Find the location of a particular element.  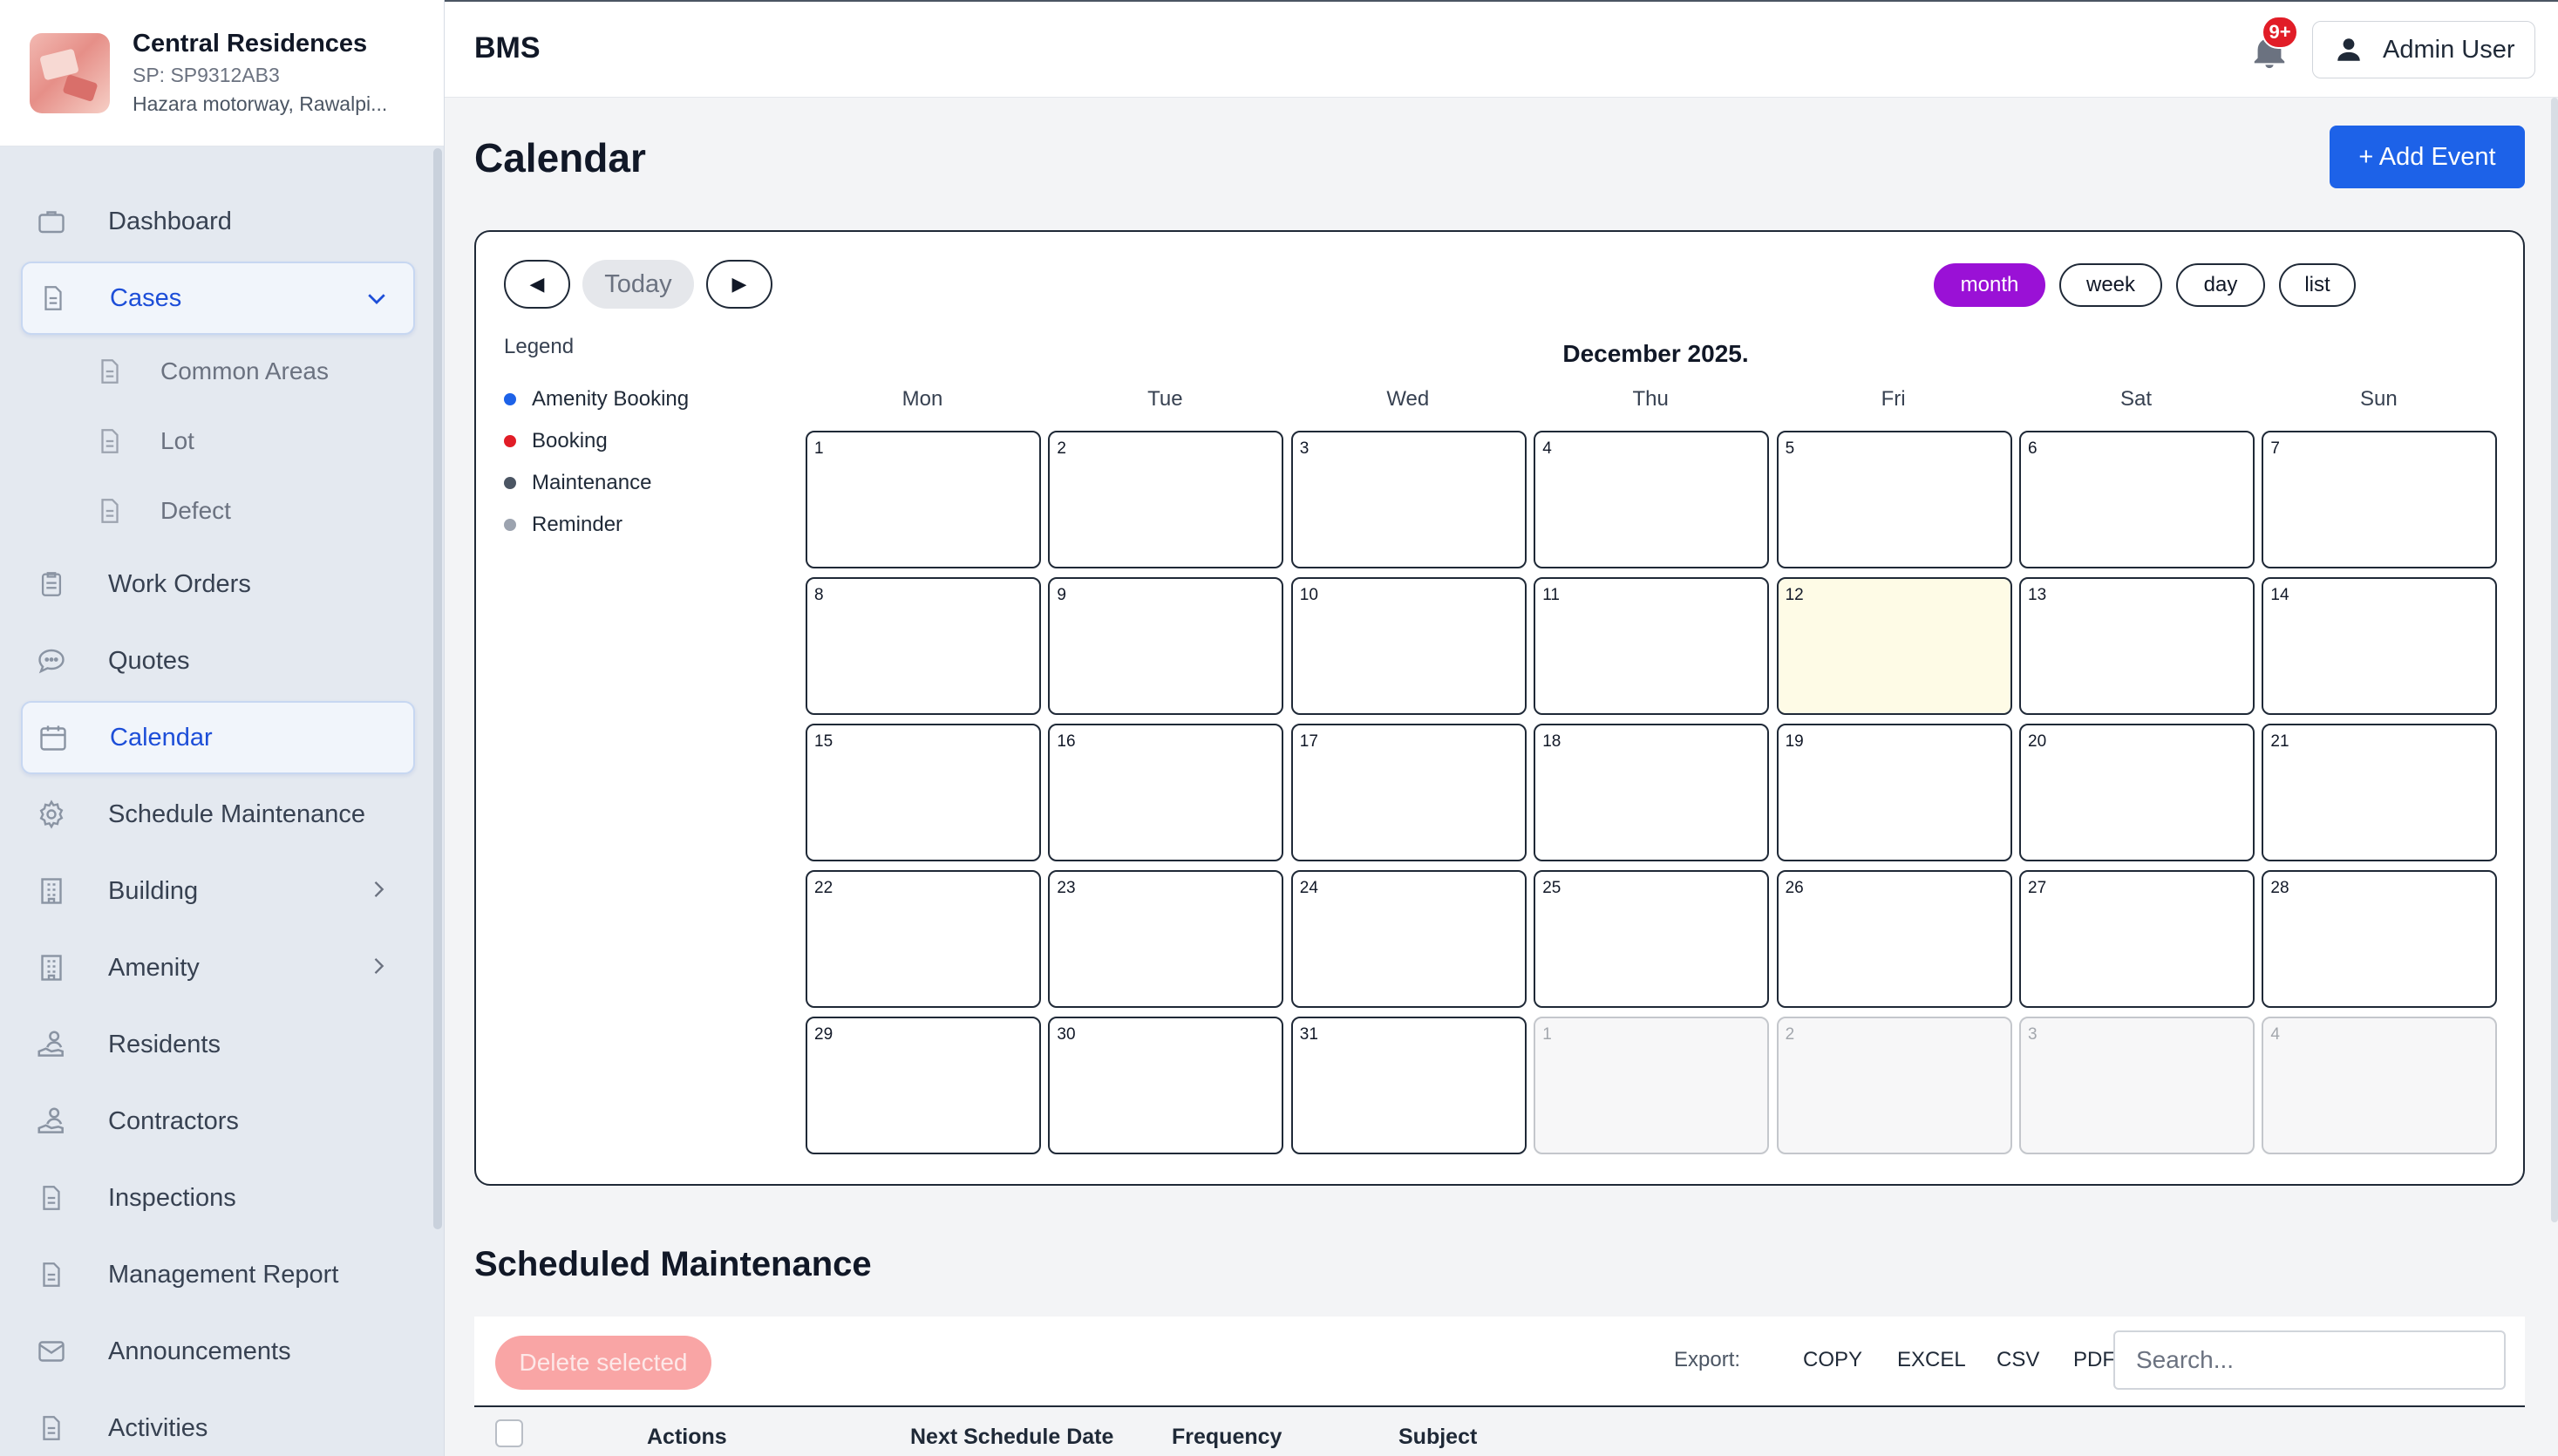

calendar-day-cell: 15 is located at coordinates (923, 792).